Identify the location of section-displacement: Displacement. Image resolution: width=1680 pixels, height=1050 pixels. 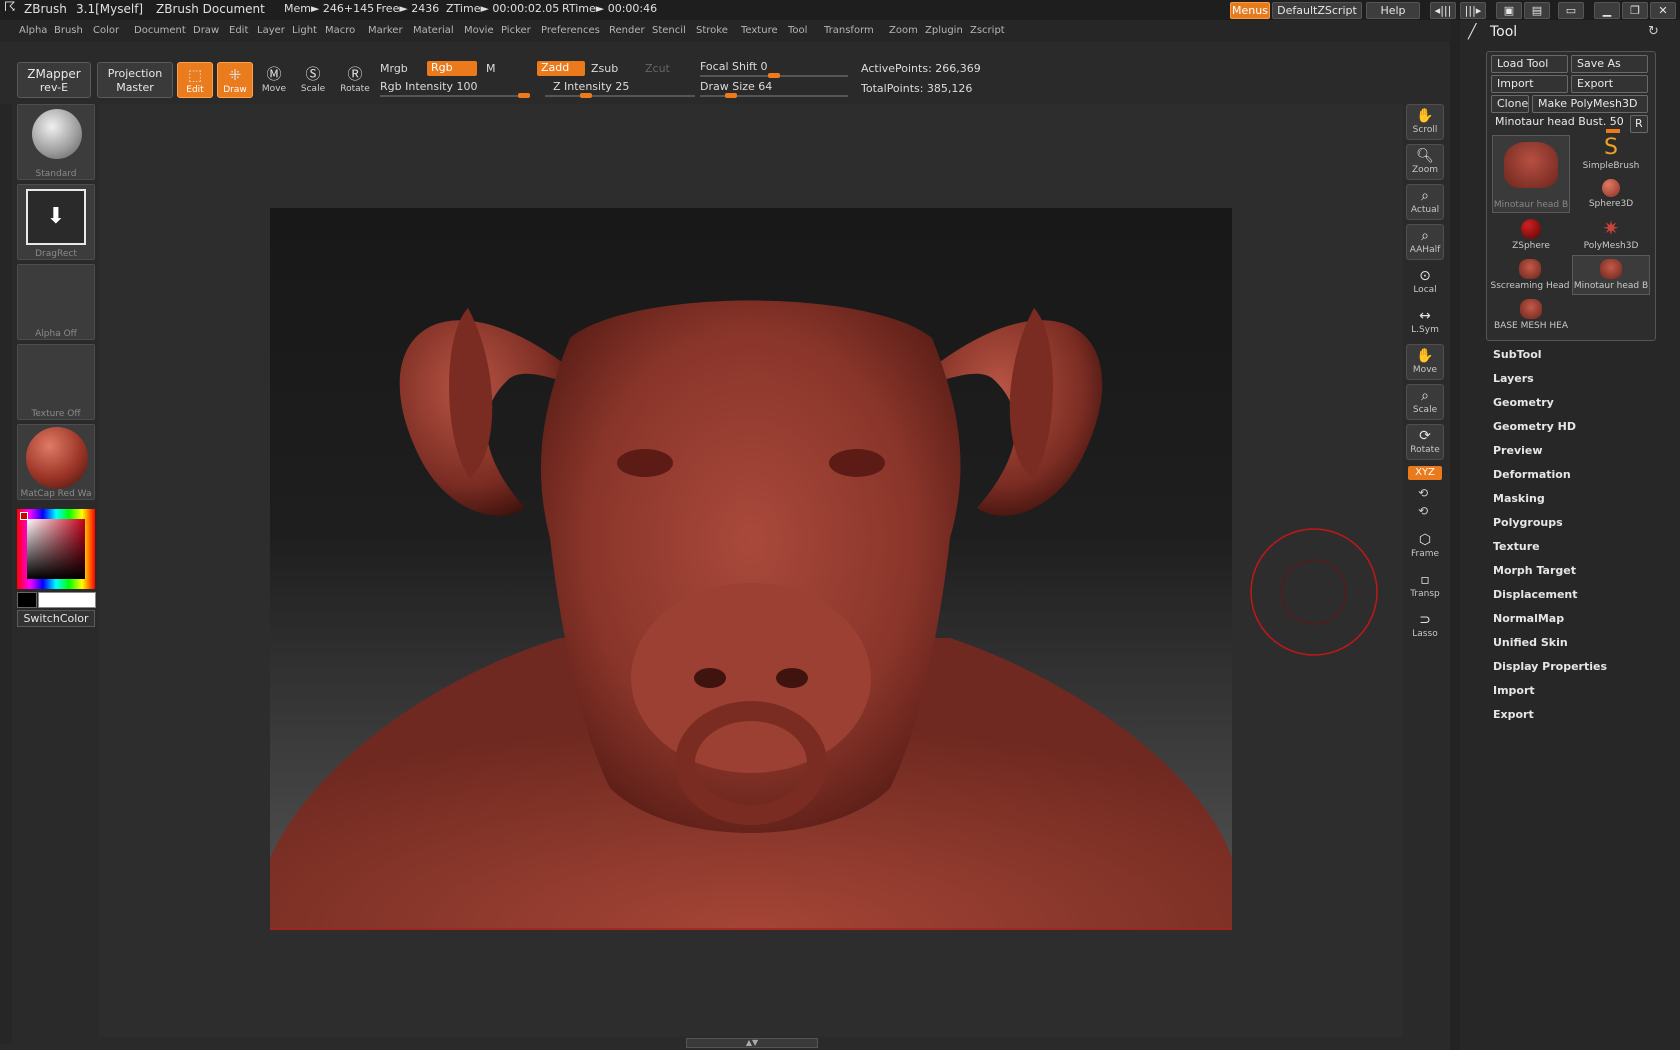
(1535, 594).